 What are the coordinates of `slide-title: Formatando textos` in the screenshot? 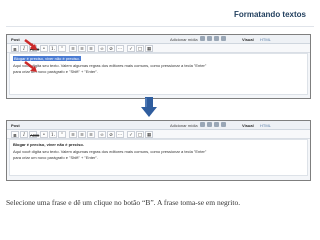 It's located at (269, 14).